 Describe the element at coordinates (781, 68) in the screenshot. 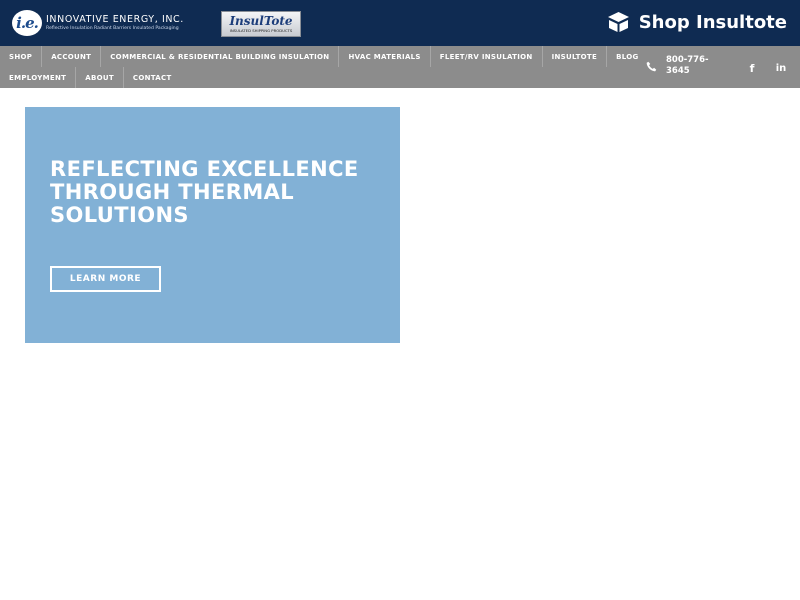

I see `linkedin-icon: in` at that location.